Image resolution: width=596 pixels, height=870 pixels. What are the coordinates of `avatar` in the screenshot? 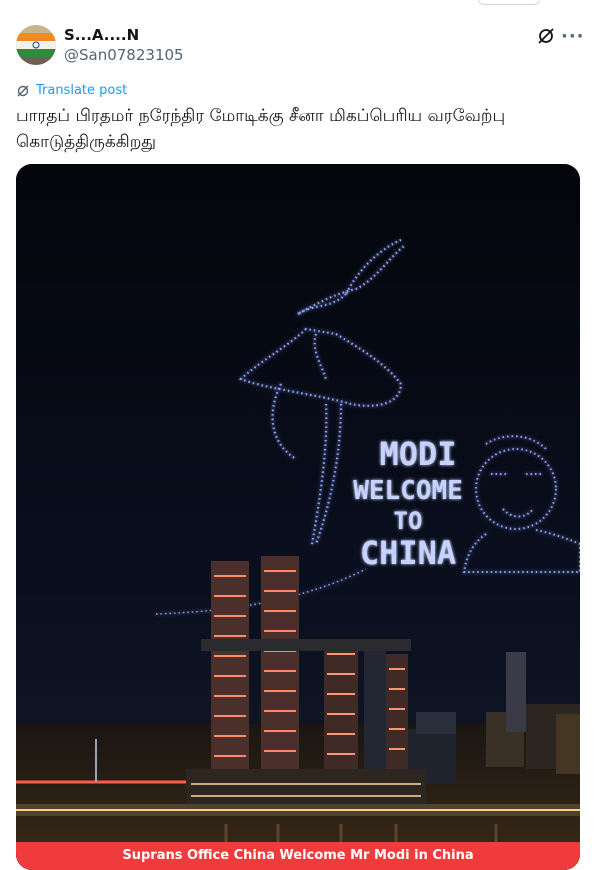 It's located at (36, 45).